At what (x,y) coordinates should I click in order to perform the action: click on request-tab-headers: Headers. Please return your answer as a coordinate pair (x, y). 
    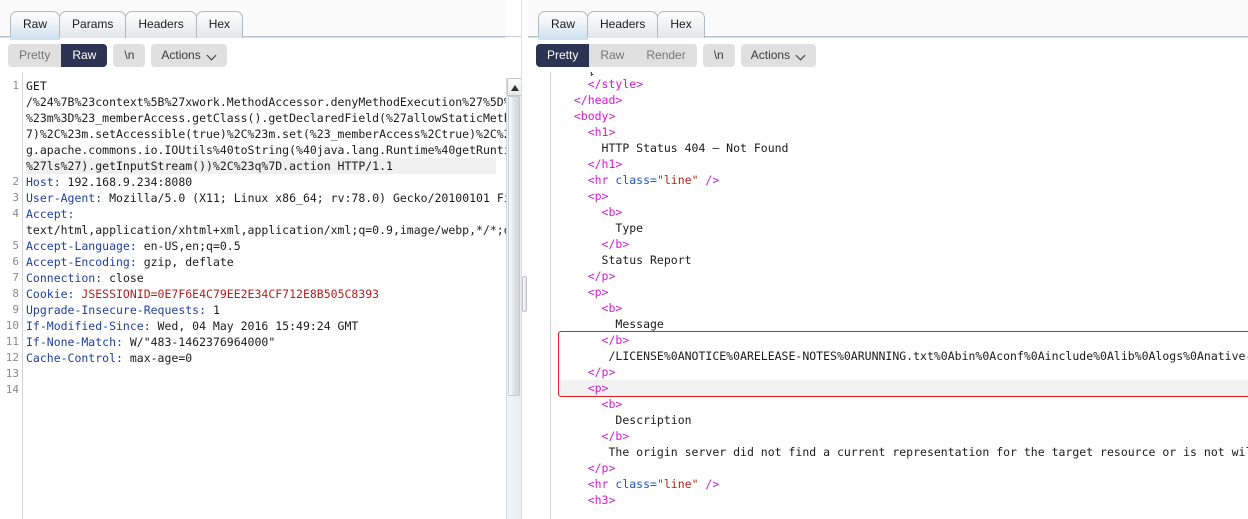
    Looking at the image, I should click on (161, 24).